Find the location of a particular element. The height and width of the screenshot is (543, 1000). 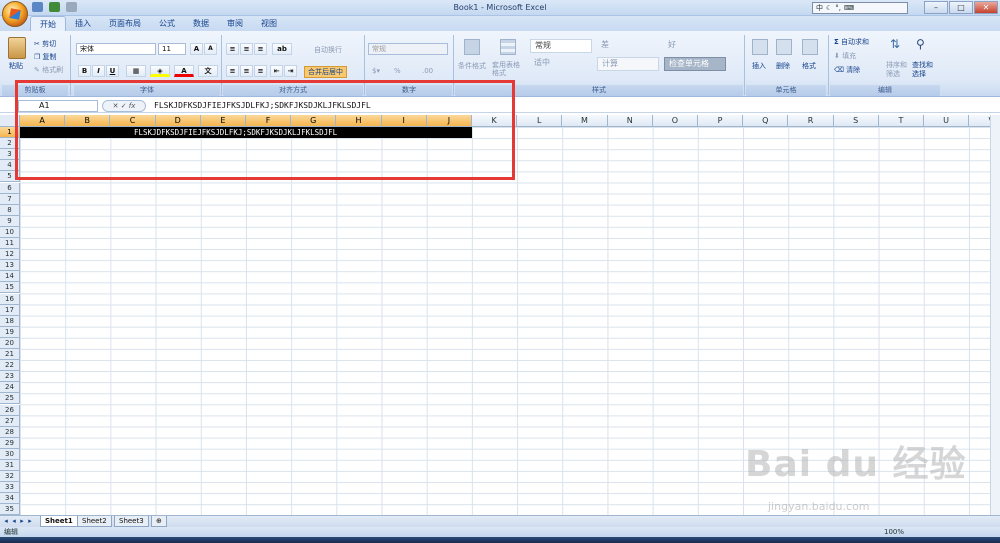

row-header: 12 is located at coordinates (10, 255).